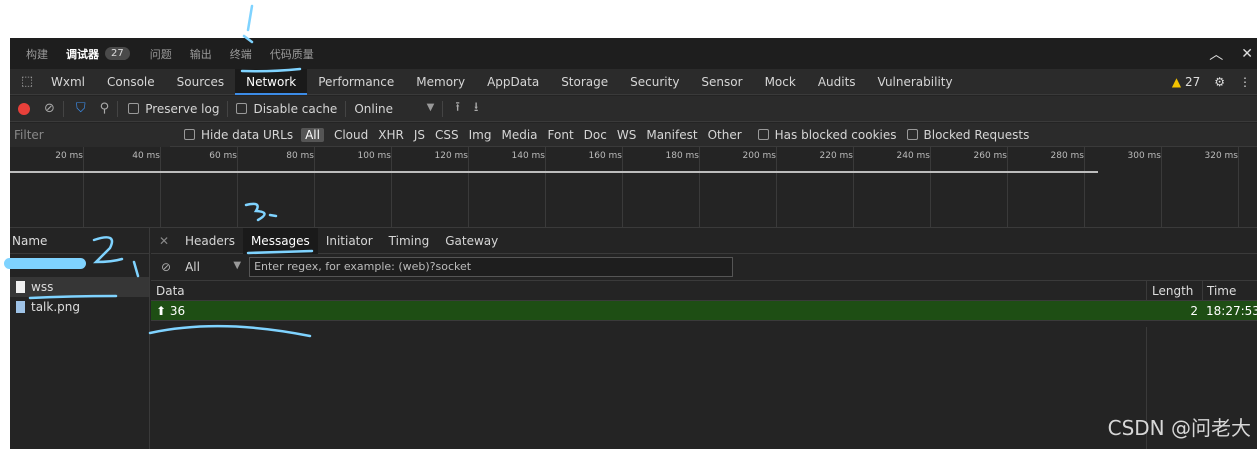  I want to click on filter-type-js: JS, so click(419, 135).